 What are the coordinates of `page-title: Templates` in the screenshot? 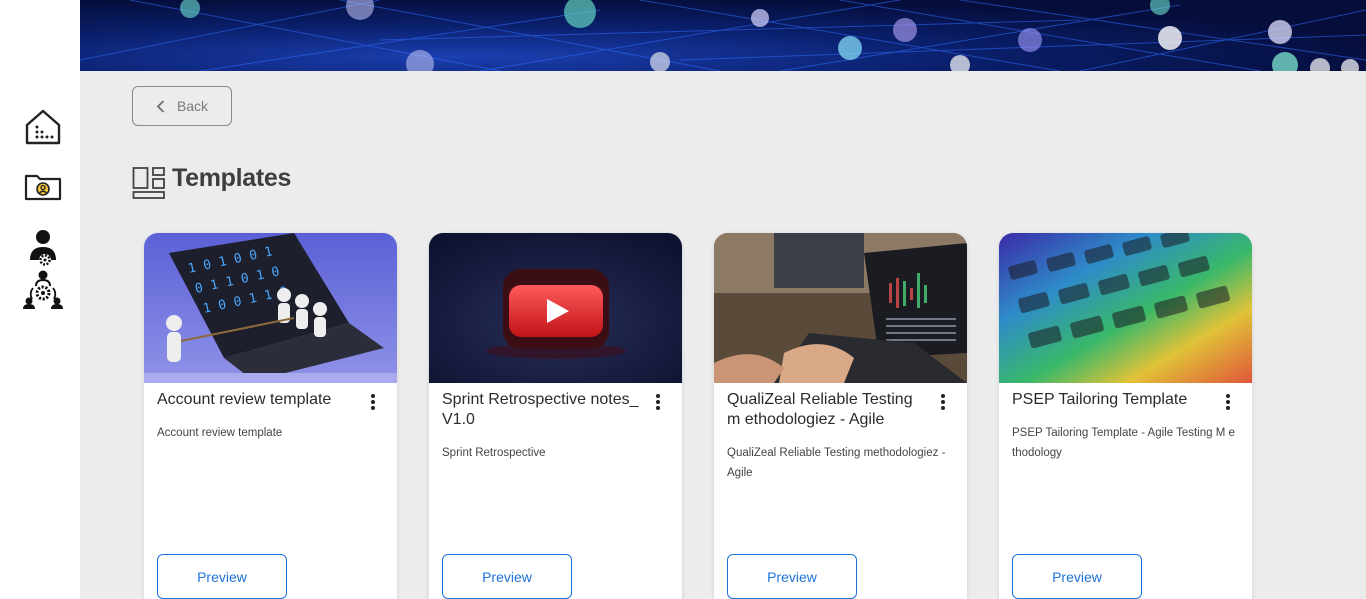 It's located at (232, 178).